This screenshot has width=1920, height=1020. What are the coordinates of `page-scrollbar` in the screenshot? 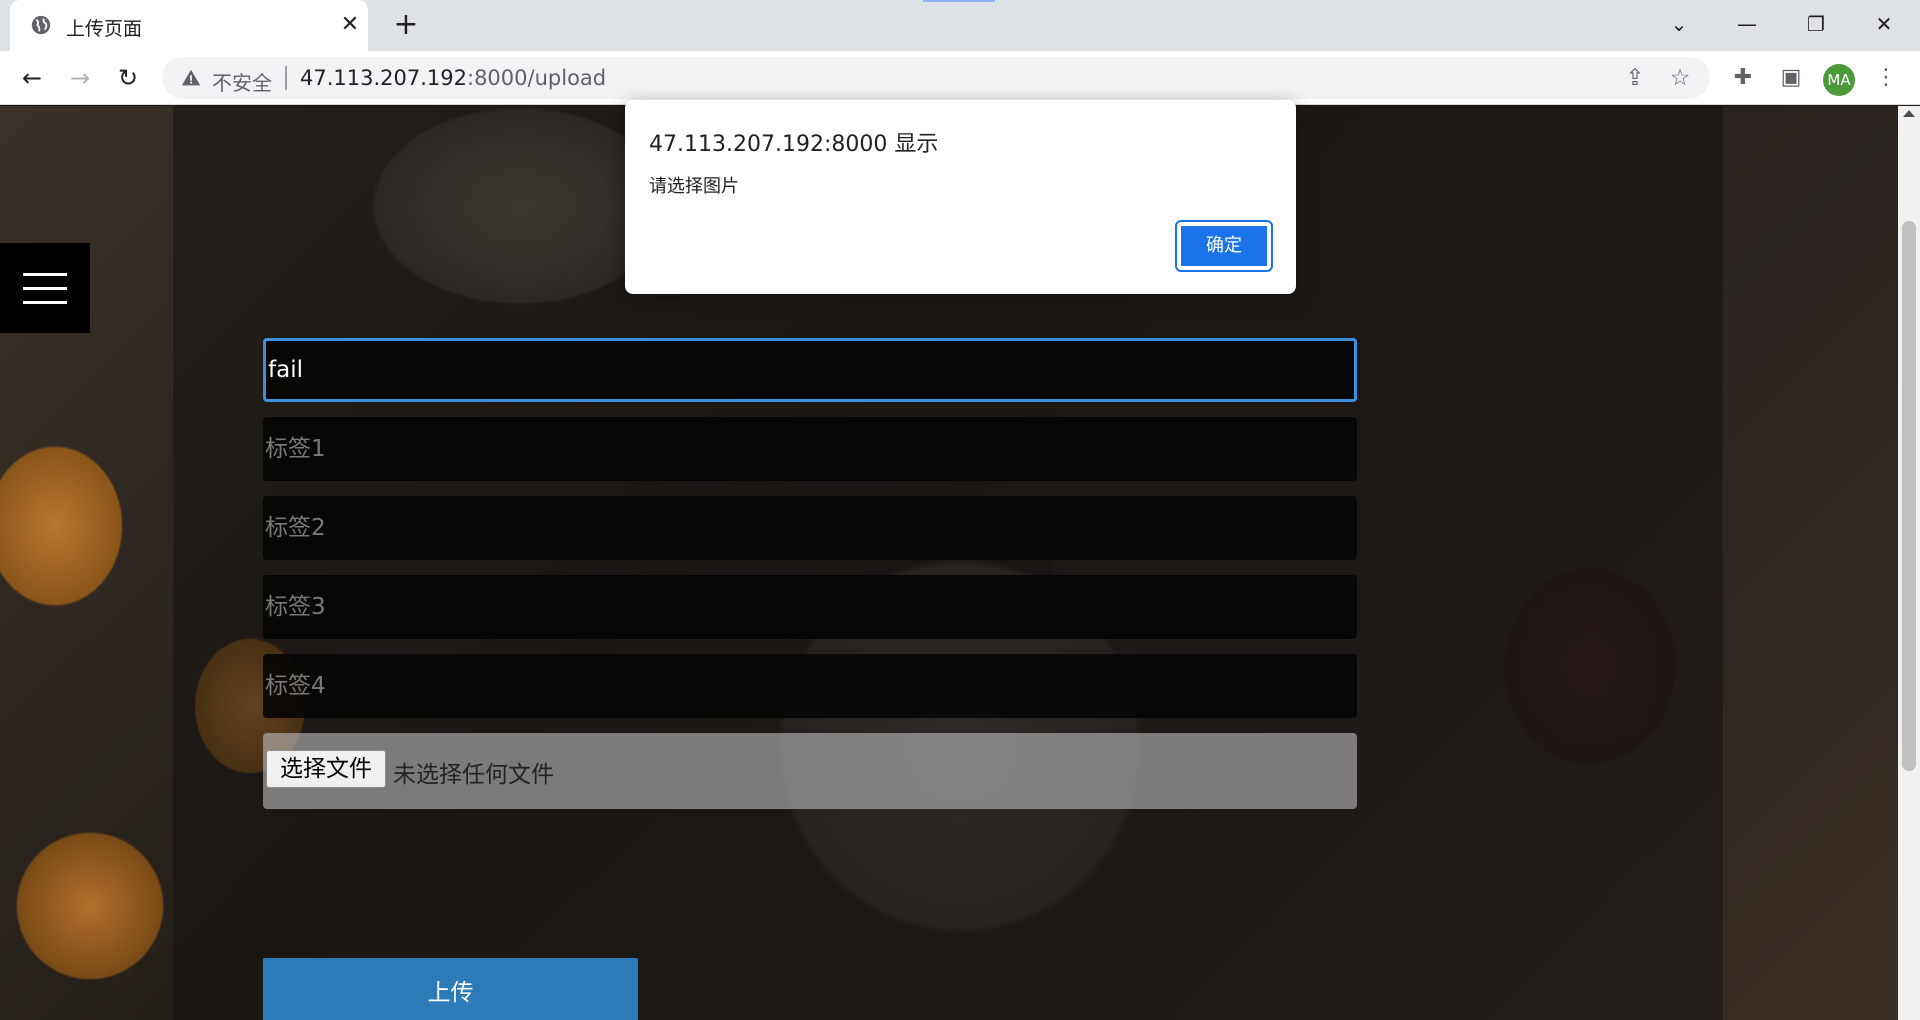 It's located at (1909, 563).